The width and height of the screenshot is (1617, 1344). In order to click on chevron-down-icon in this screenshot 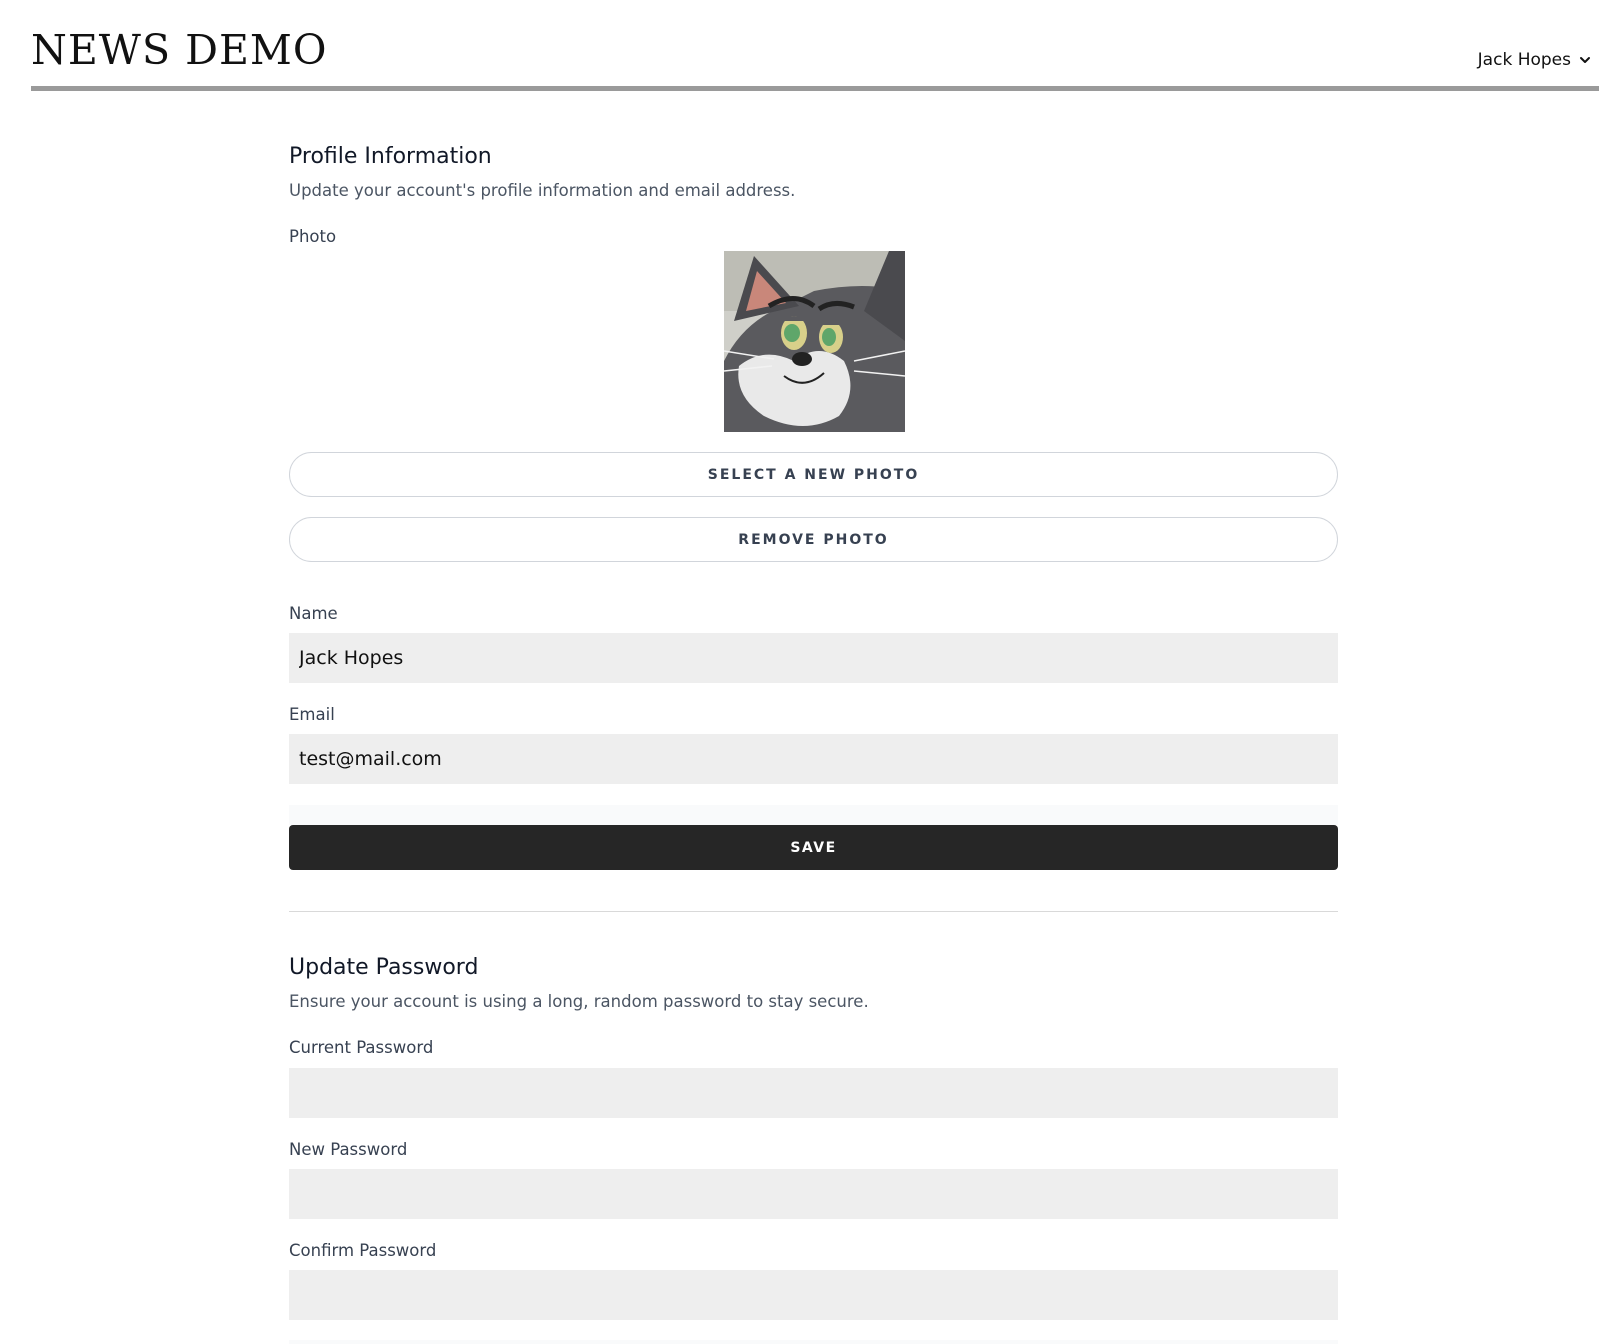, I will do `click(1585, 60)`.